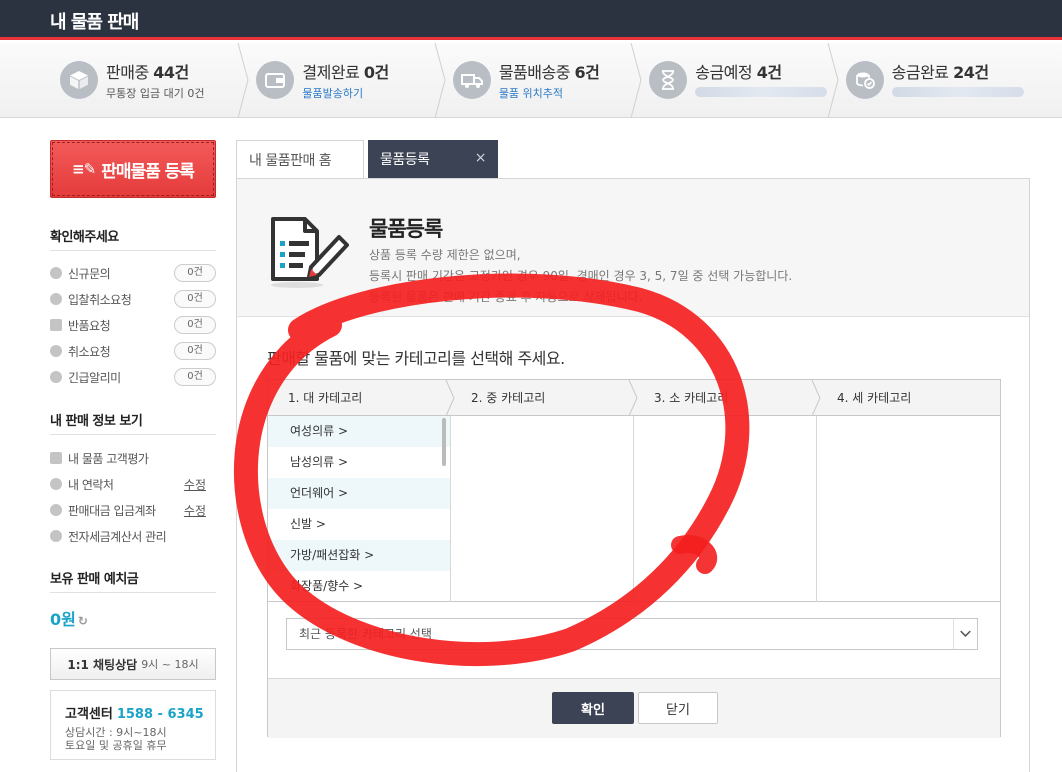  I want to click on info-item-bank-account: 판매대금 입금계좌 수정, so click(133, 510).